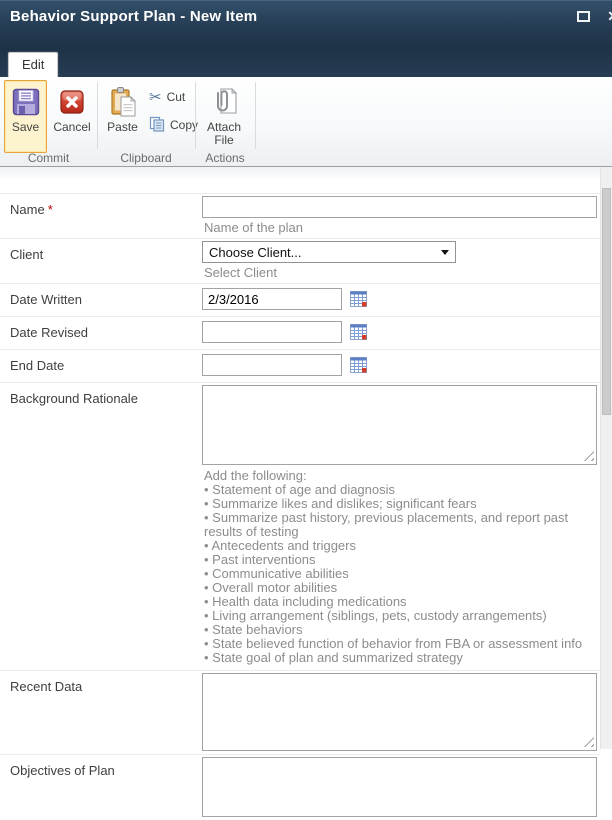 This screenshot has height=820, width=612. Describe the element at coordinates (272, 299) in the screenshot. I see `date-written-input` at that location.